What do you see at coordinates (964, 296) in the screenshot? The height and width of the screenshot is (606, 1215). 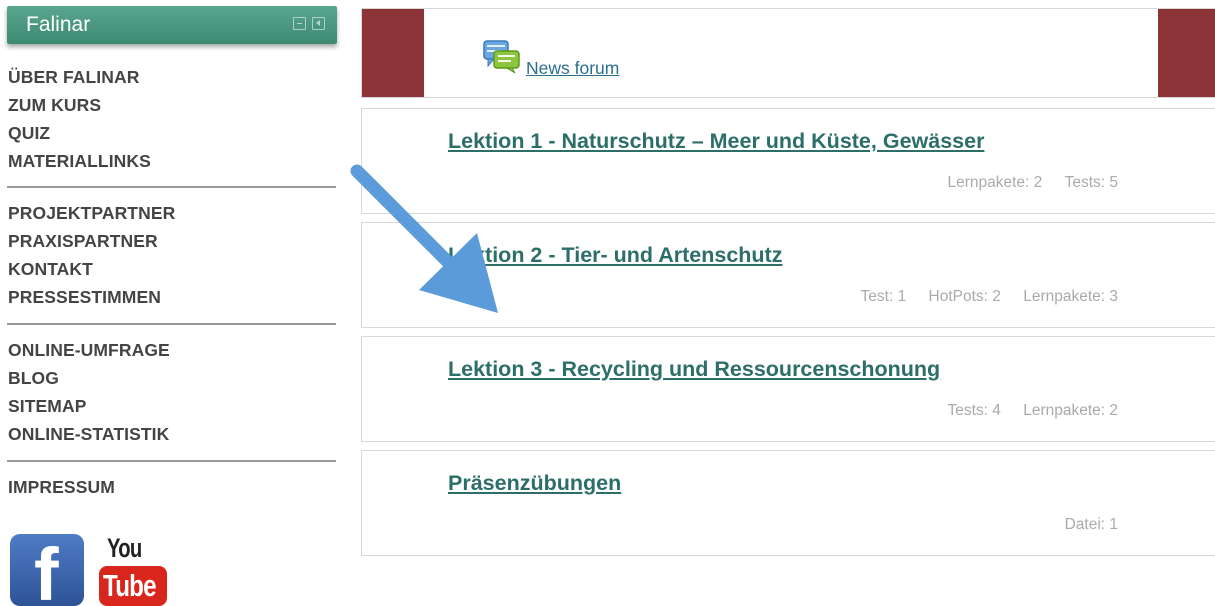 I see `stat-hotpots: HotPots: 2` at bounding box center [964, 296].